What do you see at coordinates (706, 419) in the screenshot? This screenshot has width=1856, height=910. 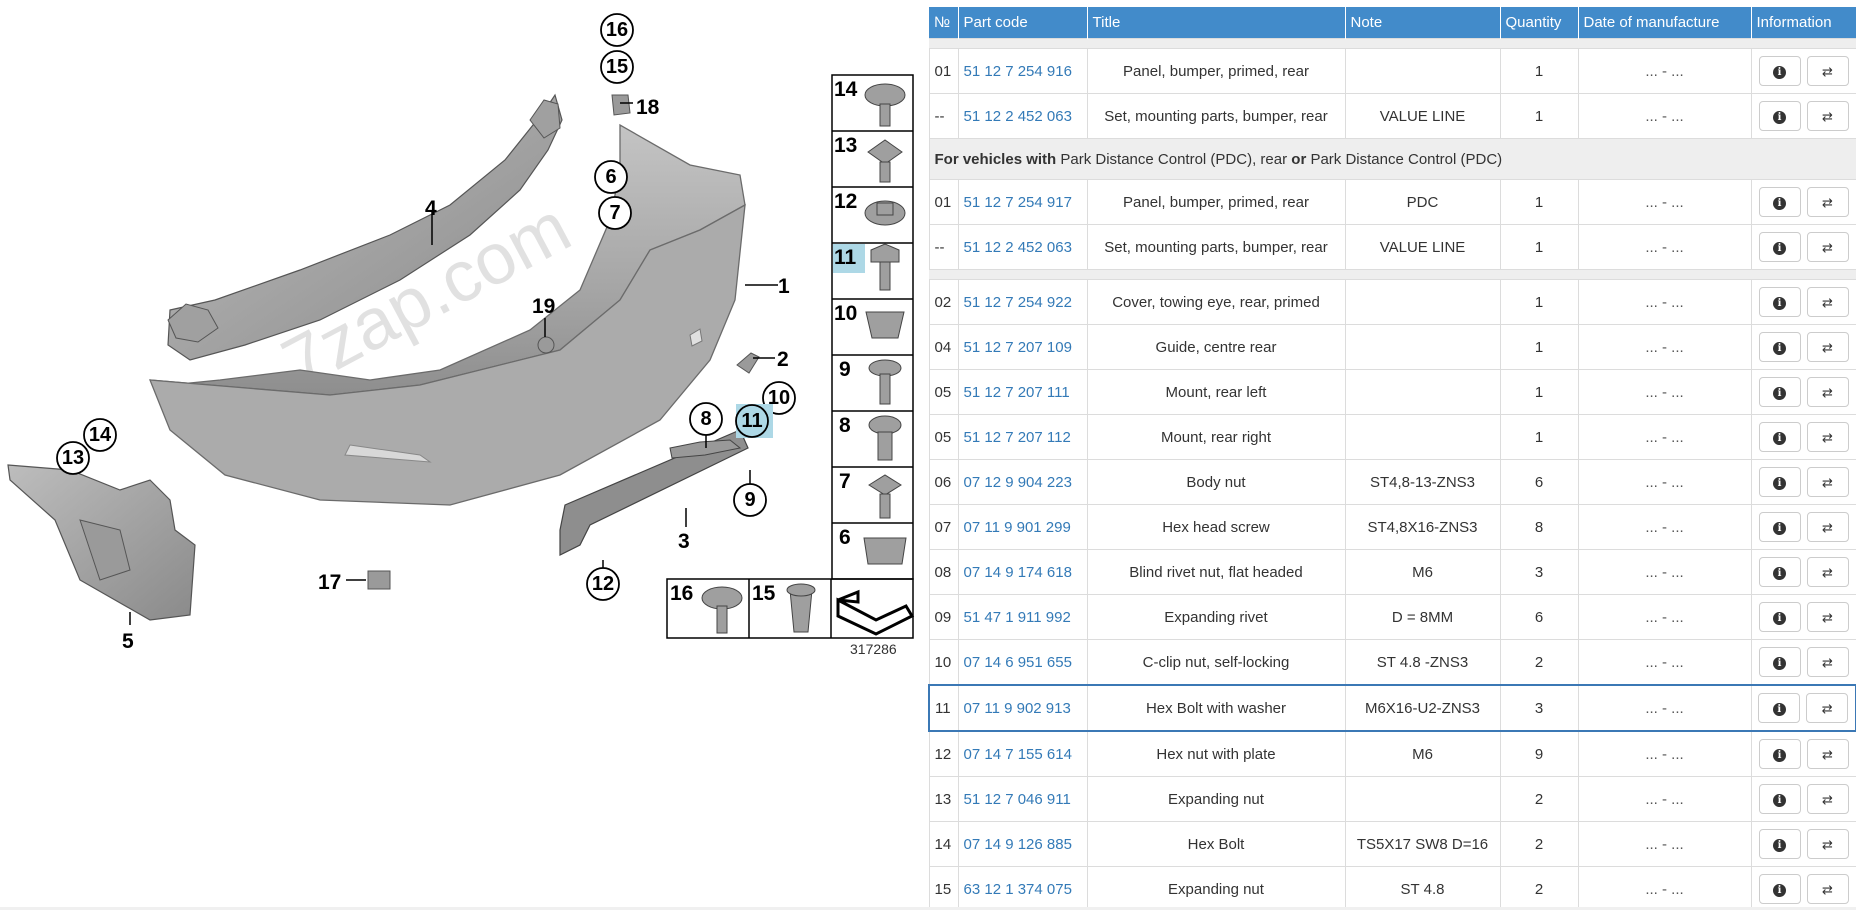 I see `callout-8: 8` at bounding box center [706, 419].